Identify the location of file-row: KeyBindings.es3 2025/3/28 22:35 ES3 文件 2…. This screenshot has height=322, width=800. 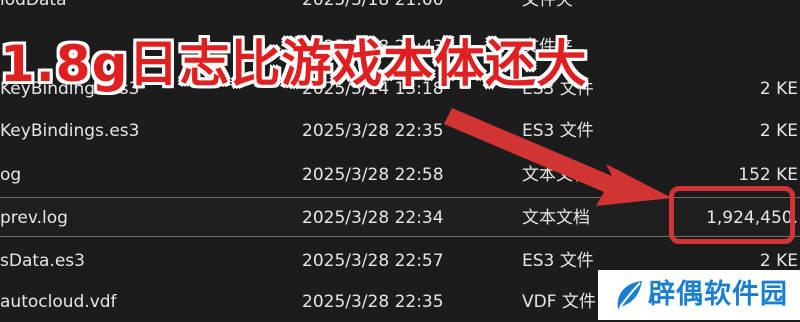
(400, 131).